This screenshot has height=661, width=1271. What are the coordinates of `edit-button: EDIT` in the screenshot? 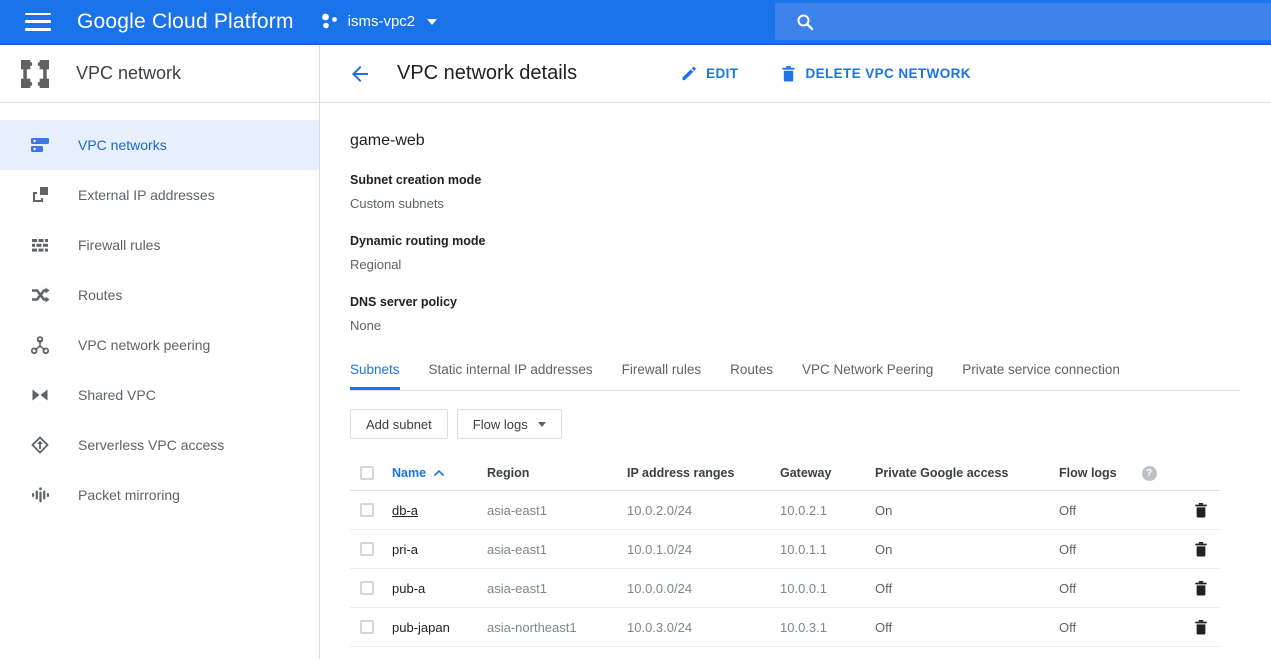 It's located at (709, 73).